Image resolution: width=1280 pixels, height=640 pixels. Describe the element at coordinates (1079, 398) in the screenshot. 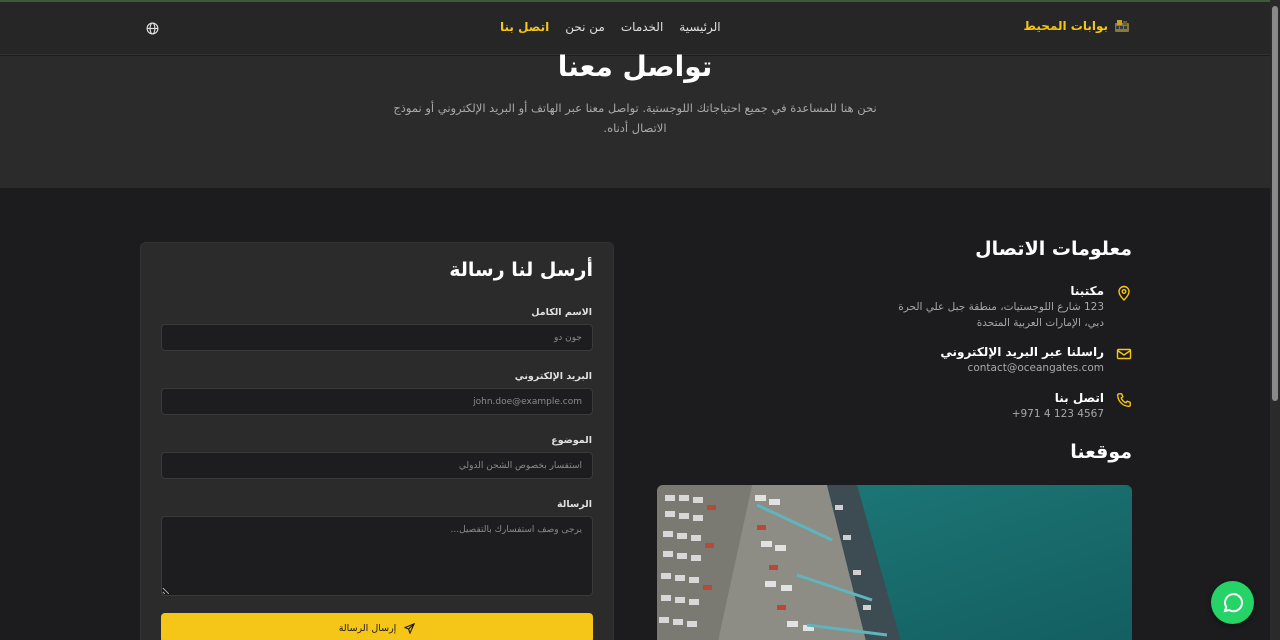

I see `phone-heading: اتصل بنا` at that location.